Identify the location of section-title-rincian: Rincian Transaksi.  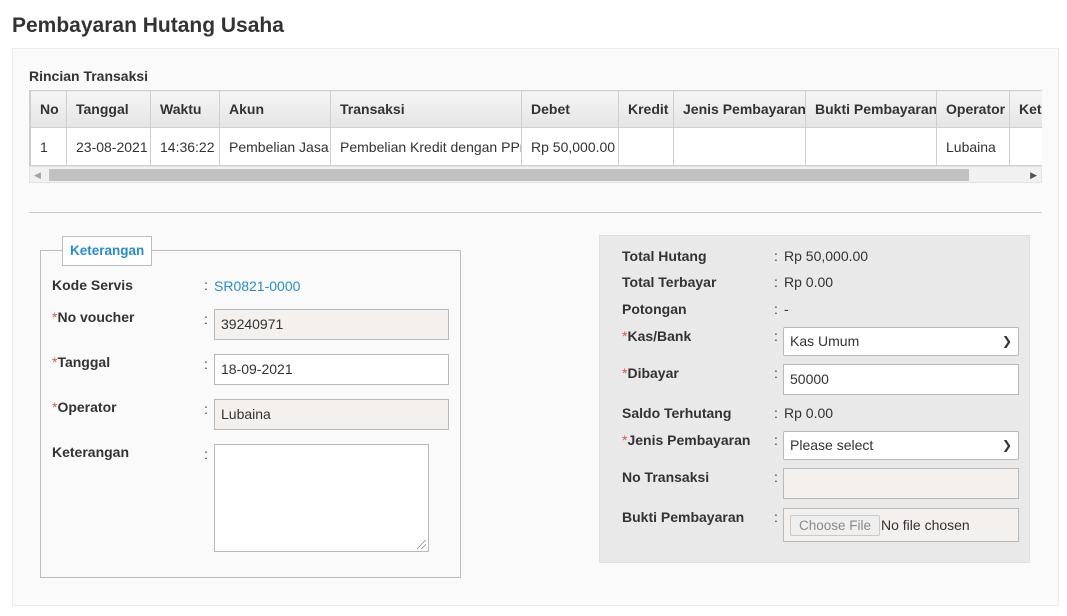
(89, 76).